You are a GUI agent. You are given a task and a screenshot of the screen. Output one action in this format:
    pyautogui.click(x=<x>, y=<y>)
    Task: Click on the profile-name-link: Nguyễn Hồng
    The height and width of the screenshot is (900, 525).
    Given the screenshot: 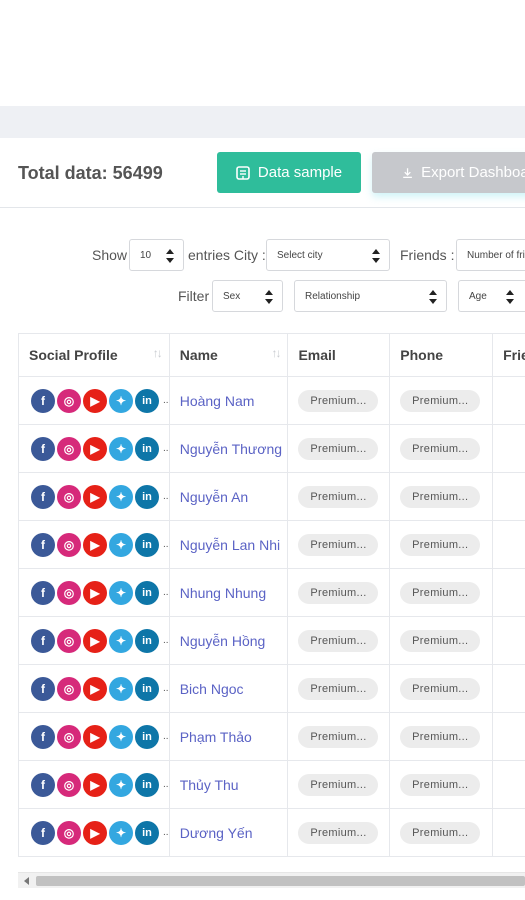 What is the action you would take?
    pyautogui.click(x=218, y=641)
    